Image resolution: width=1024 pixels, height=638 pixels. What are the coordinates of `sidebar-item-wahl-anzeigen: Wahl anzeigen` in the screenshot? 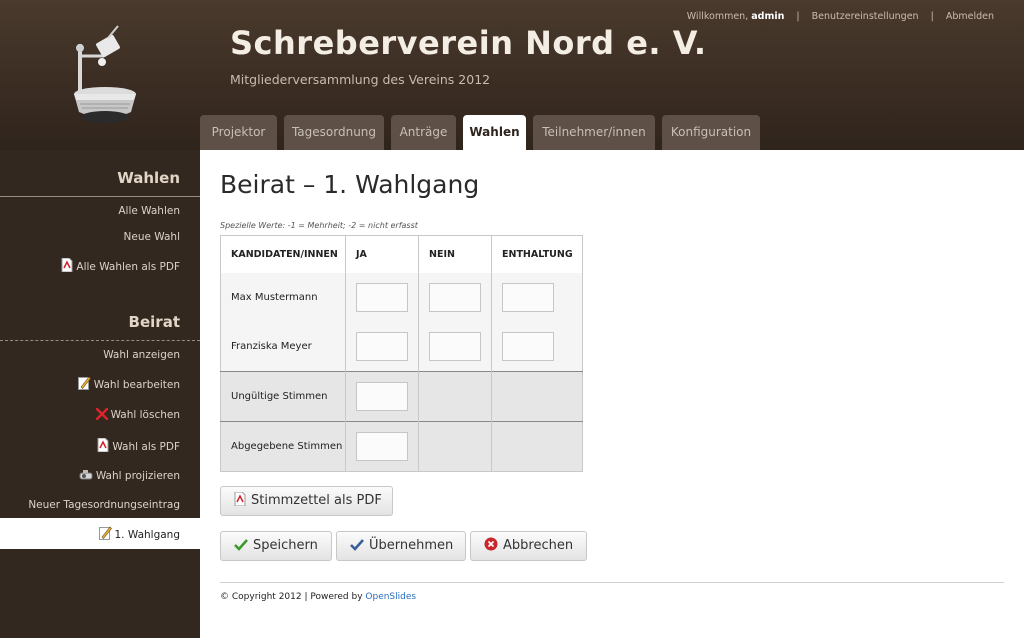 It's located at (141, 355).